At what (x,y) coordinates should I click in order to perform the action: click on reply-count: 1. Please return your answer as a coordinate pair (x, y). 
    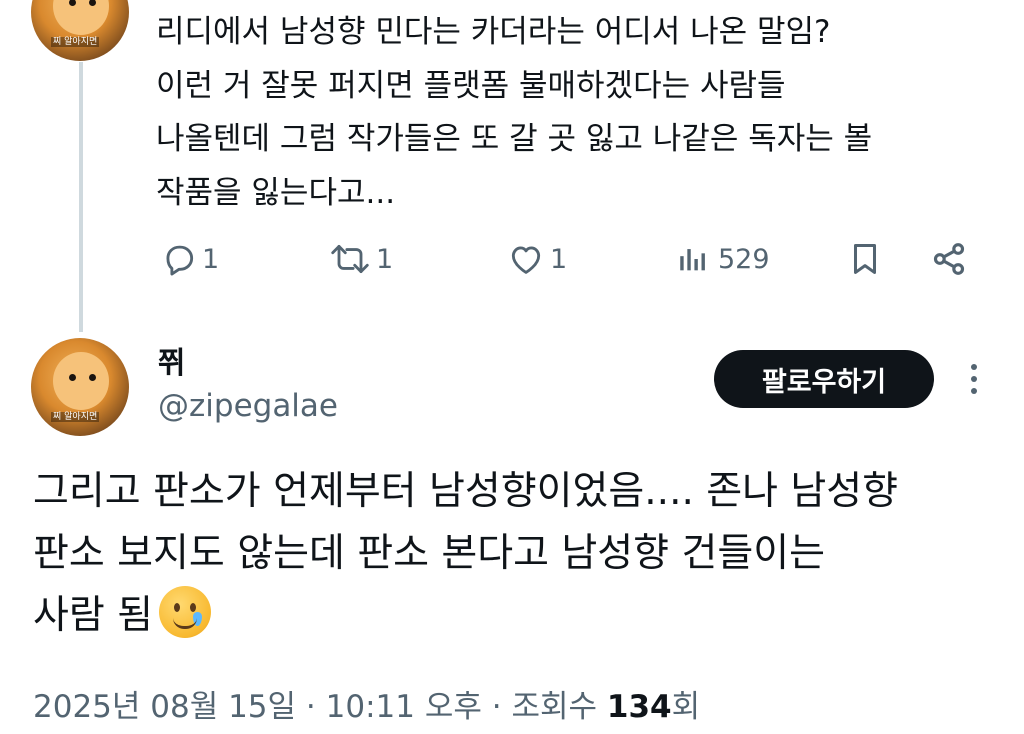
    Looking at the image, I should click on (211, 259).